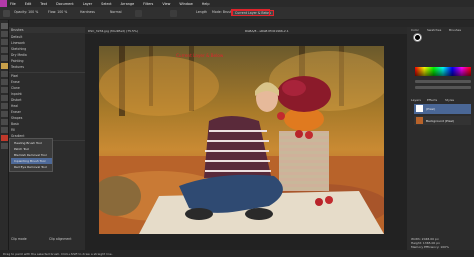 Image resolution: width=474 pixels, height=257 pixels. What do you see at coordinates (87, 4) in the screenshot?
I see `menu-layer: Layer` at bounding box center [87, 4].